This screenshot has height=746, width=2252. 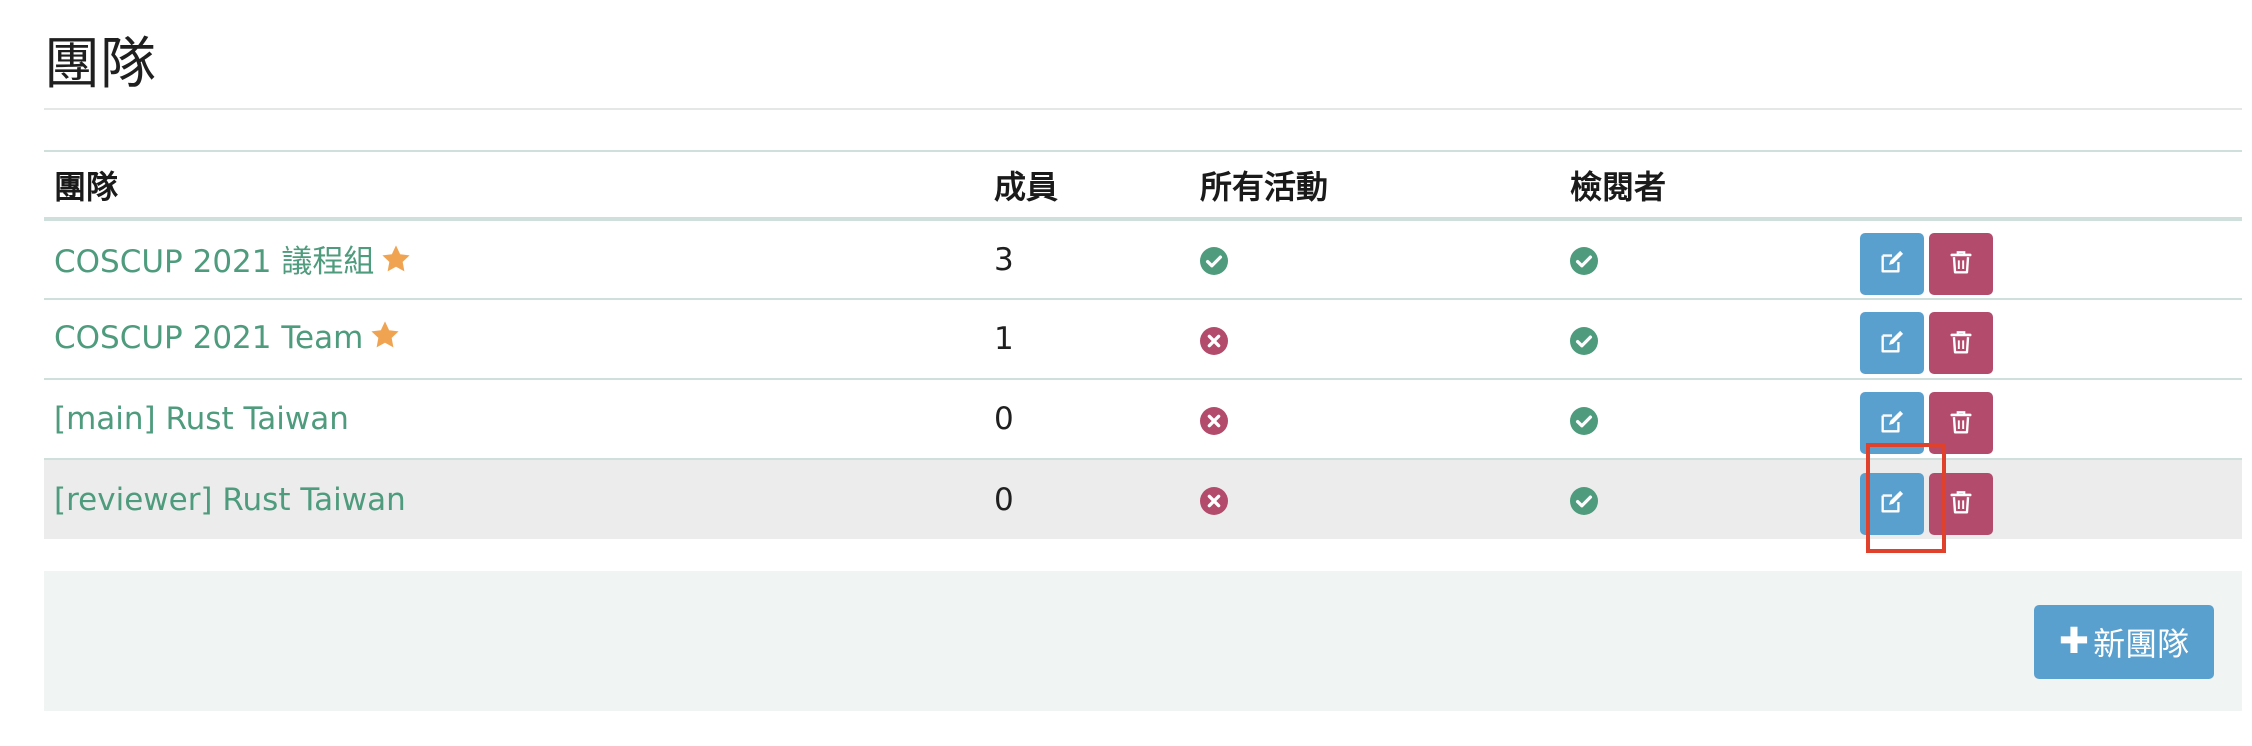 What do you see at coordinates (1087, 259) in the screenshot?
I see `member-count-cell: 3` at bounding box center [1087, 259].